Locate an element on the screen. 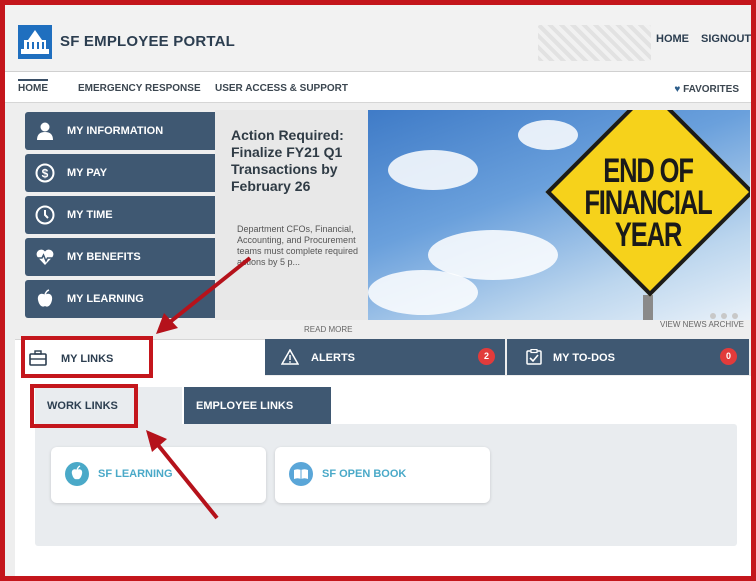  annotation-arrows is located at coordinates (199, 388).